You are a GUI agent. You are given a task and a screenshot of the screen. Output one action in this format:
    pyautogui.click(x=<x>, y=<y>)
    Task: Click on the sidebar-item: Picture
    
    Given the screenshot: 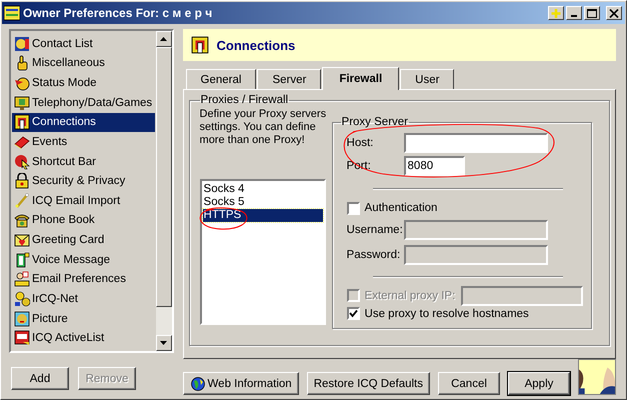 What is the action you would take?
    pyautogui.click(x=83, y=318)
    